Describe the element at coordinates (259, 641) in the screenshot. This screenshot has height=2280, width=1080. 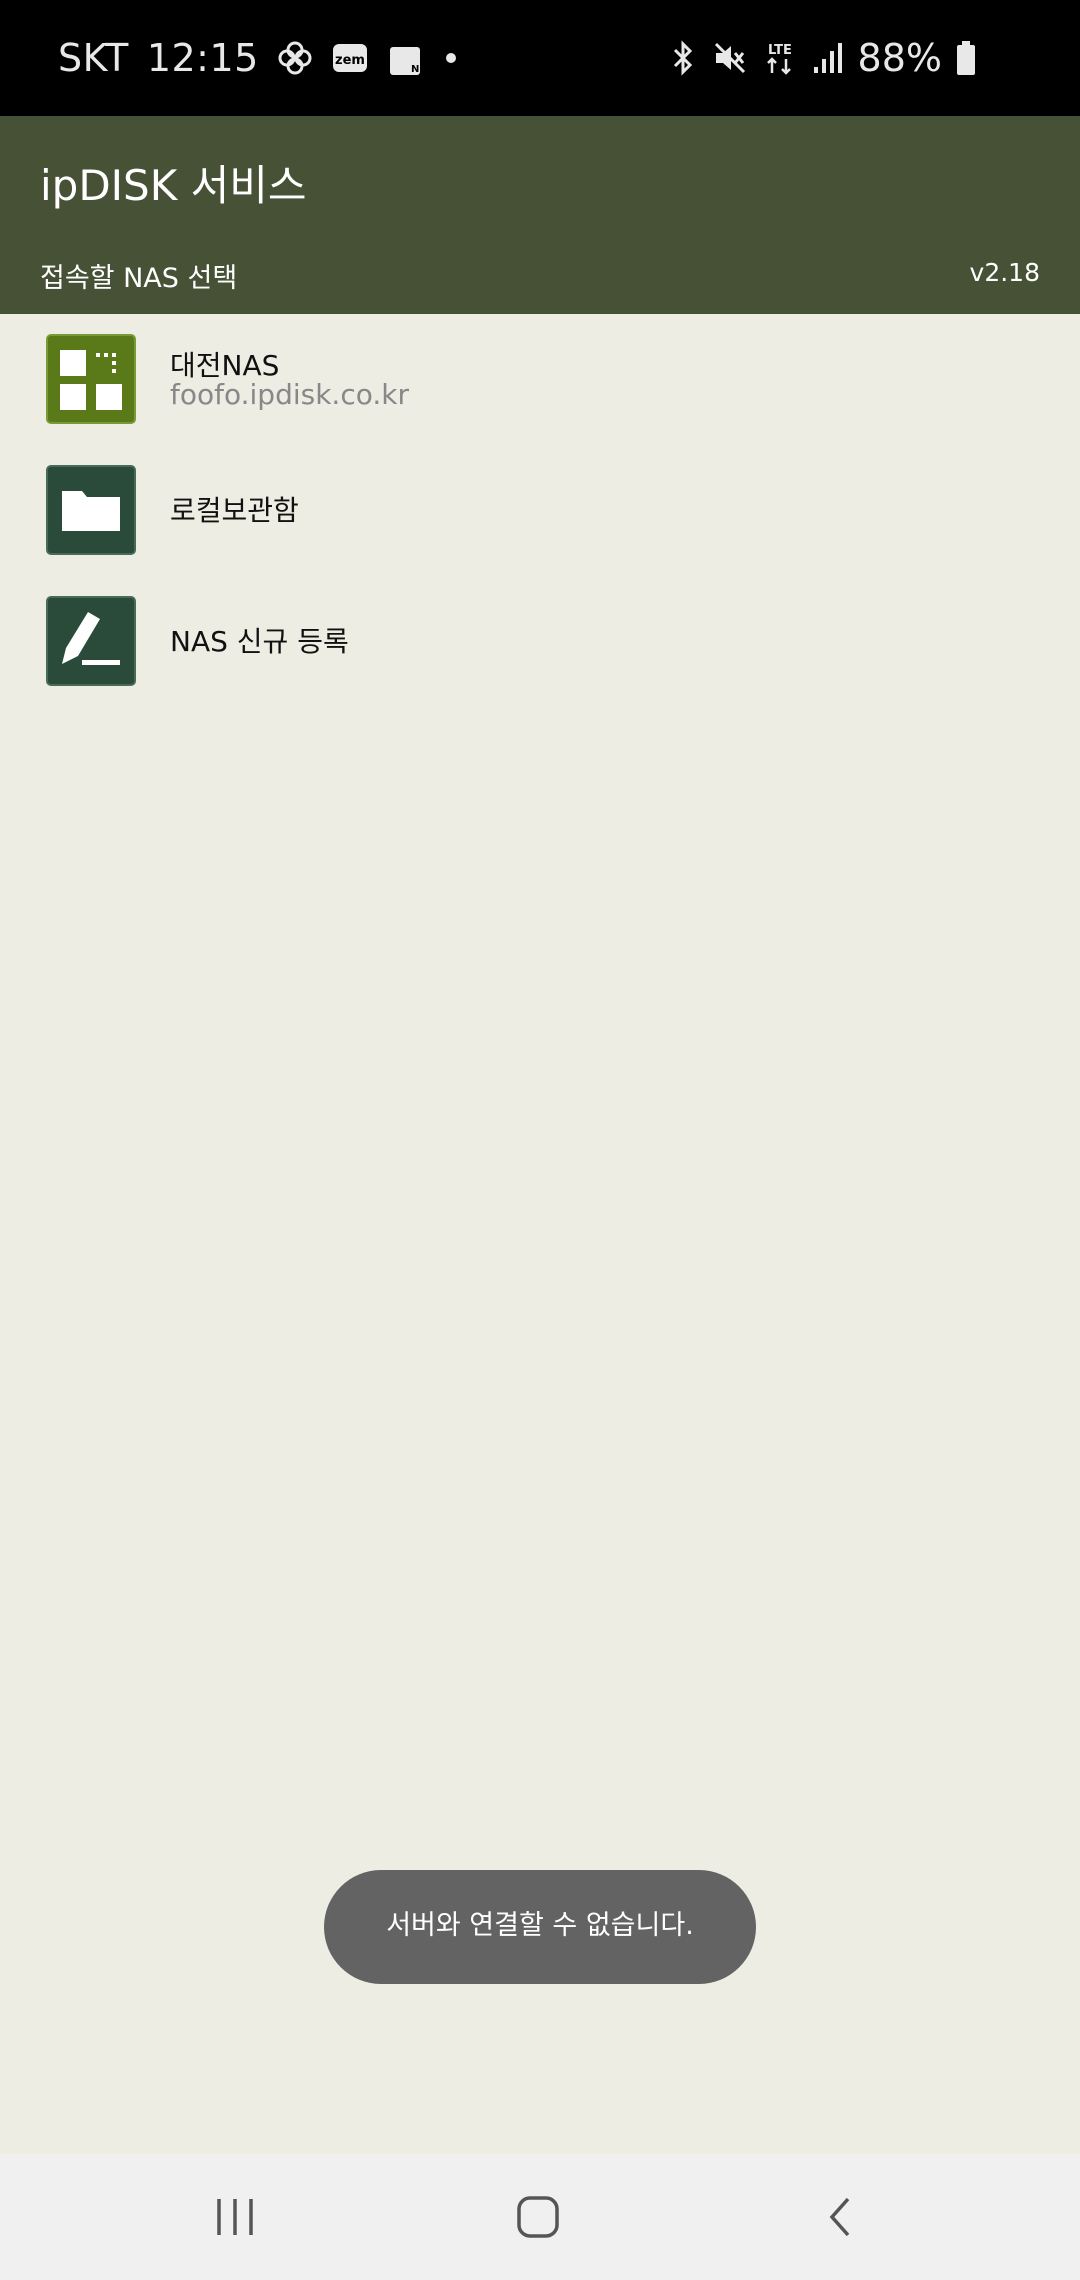
I see `nas-item-name: NAS 신규 등록` at that location.